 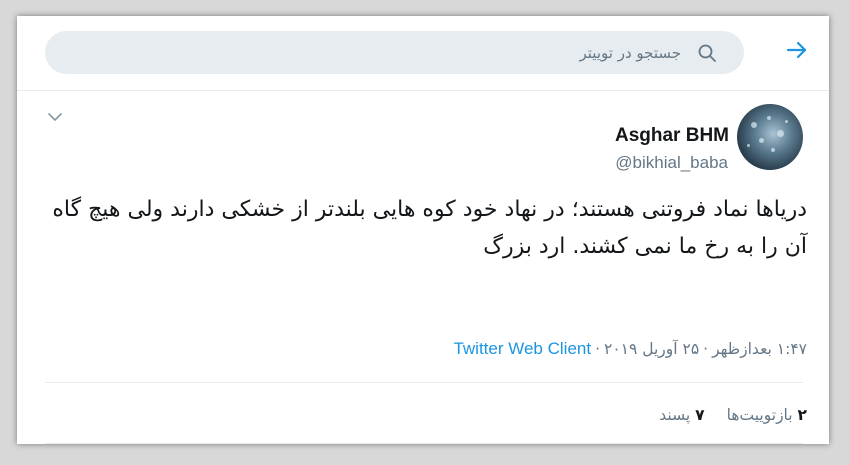 I want to click on search-box, so click(x=394, y=52).